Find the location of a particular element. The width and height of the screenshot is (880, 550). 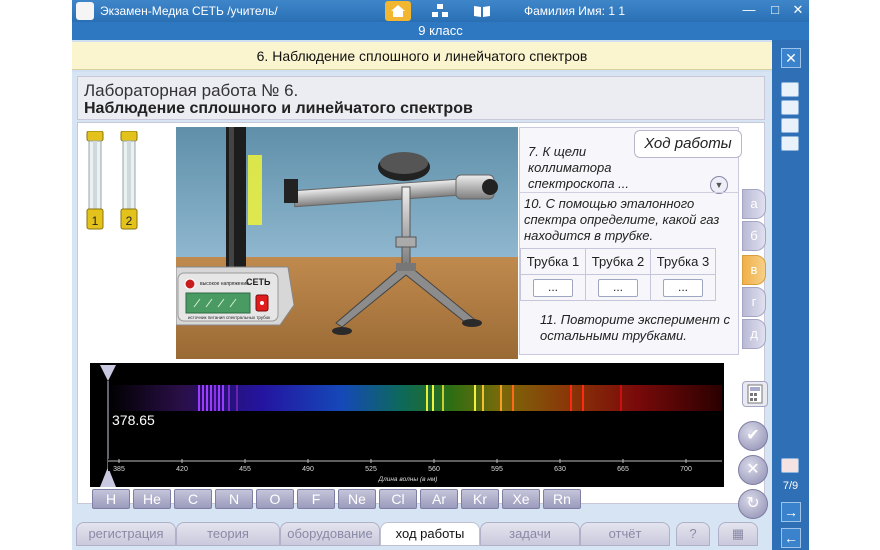

axis-tick-label: 560 is located at coordinates (434, 469).